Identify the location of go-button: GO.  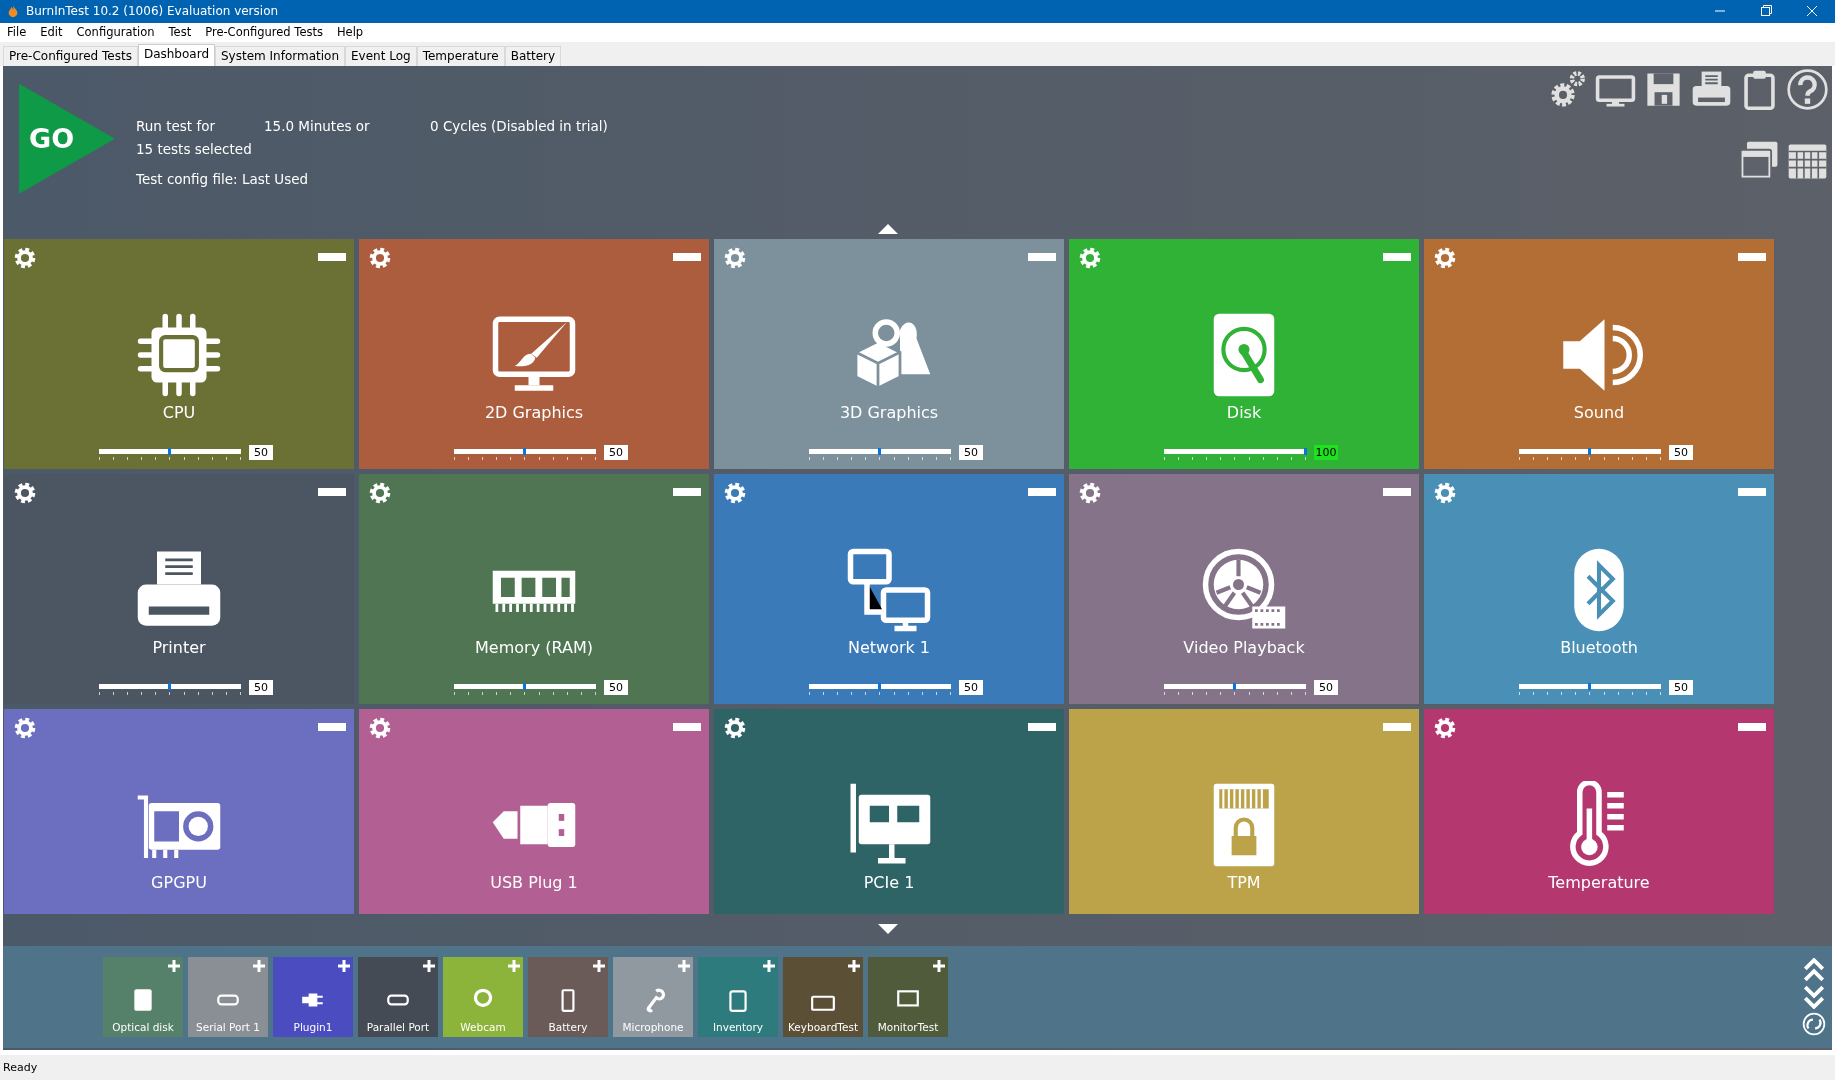
(67, 138).